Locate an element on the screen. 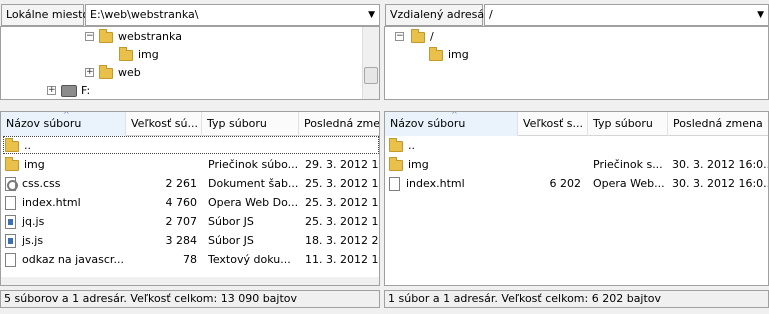  js-file-icon is located at coordinates (10, 241).